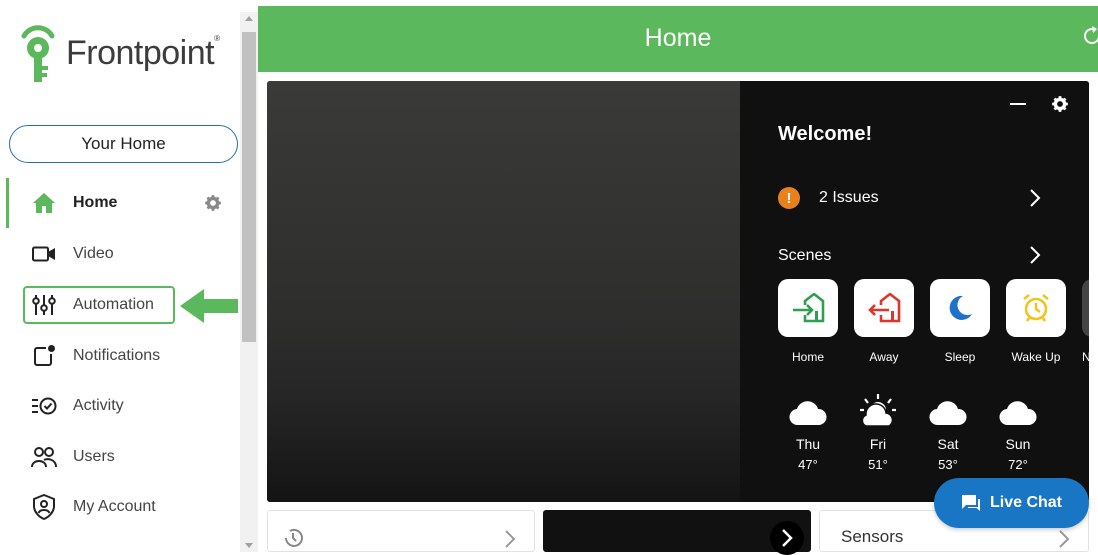  I want to click on alarm-clock-icon, so click(1036, 308).